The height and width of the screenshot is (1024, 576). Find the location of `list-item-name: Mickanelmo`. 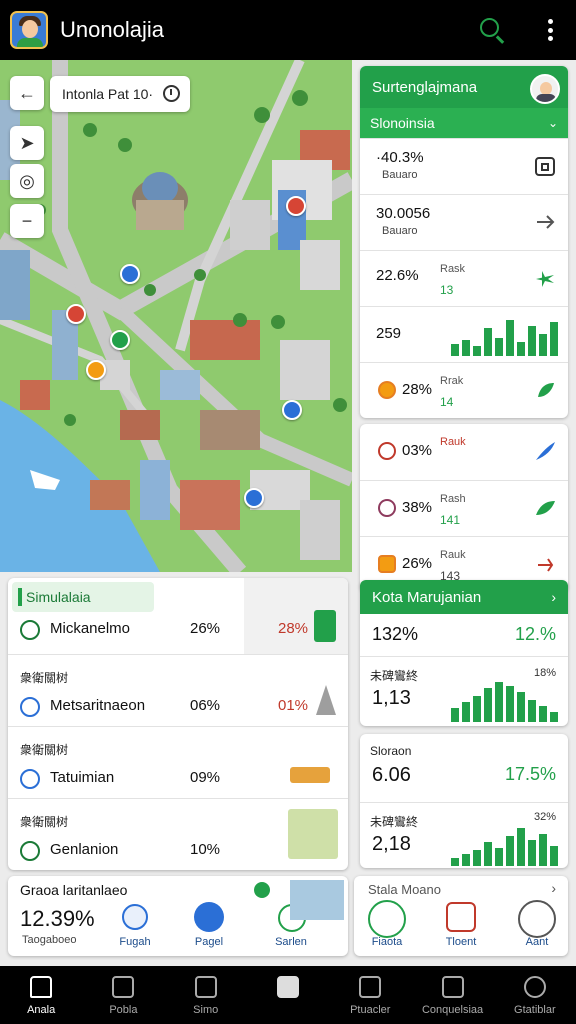

list-item-name: Mickanelmo is located at coordinates (90, 628).